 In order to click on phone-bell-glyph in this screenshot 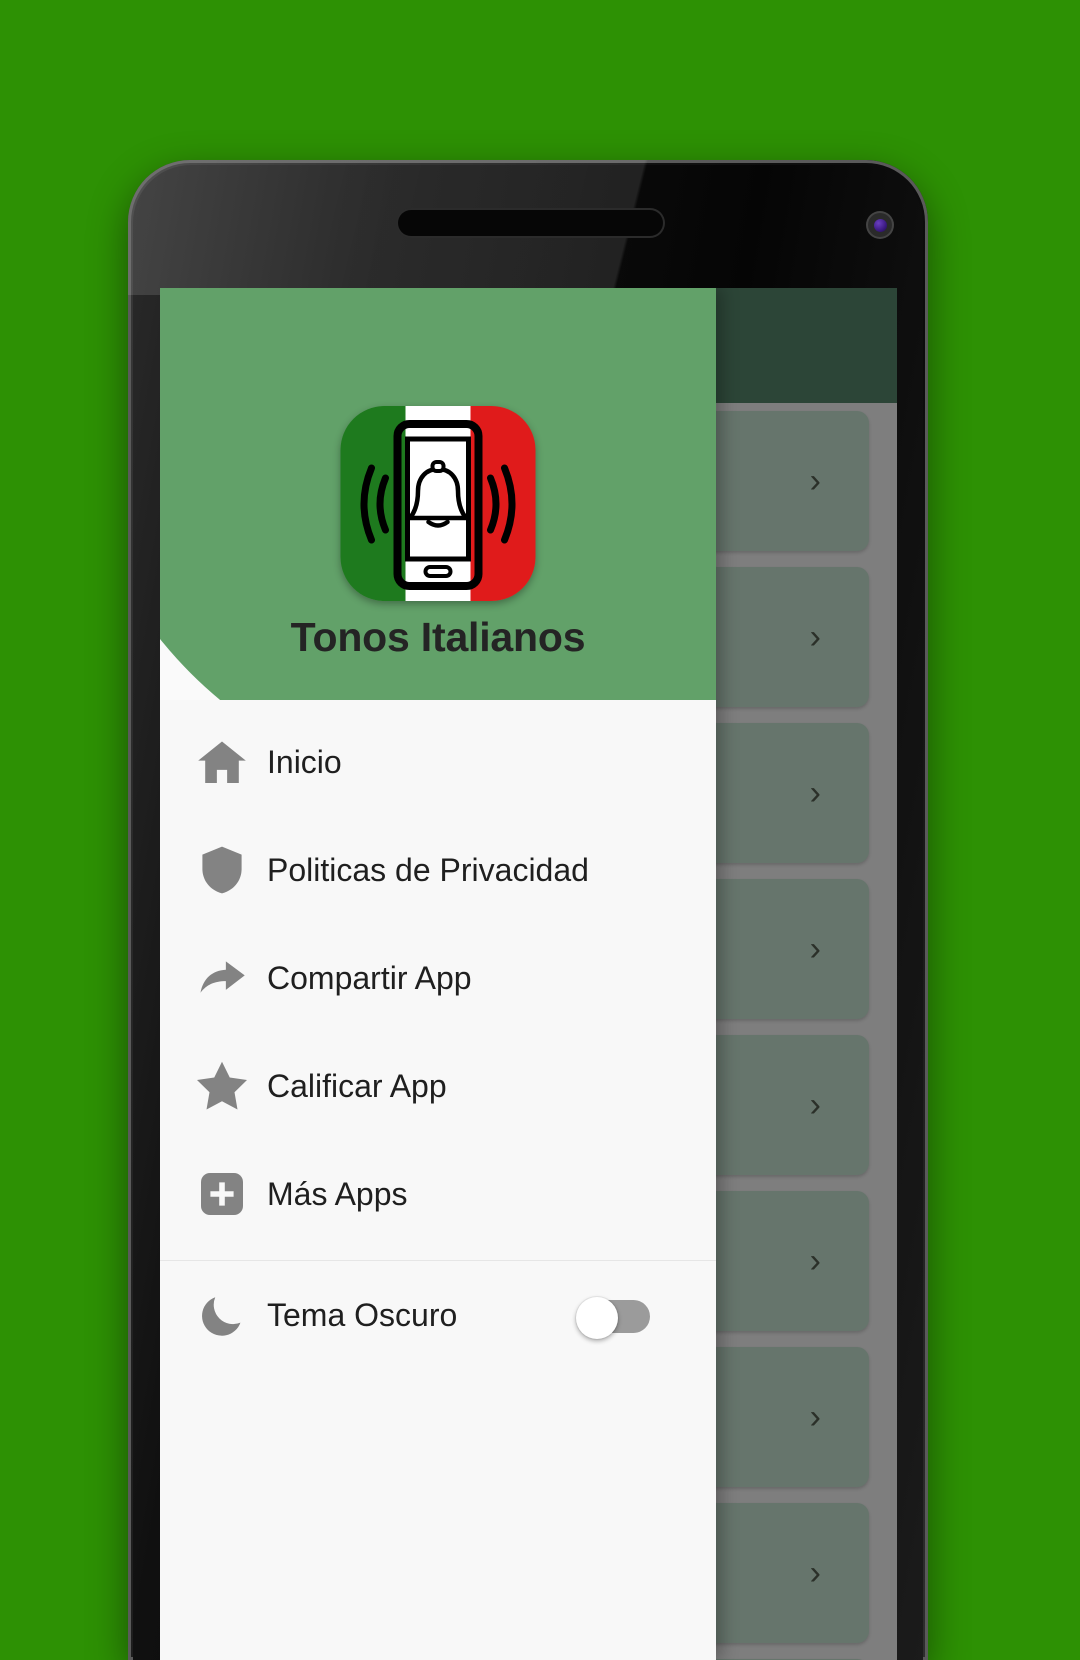, I will do `click(438, 505)`.